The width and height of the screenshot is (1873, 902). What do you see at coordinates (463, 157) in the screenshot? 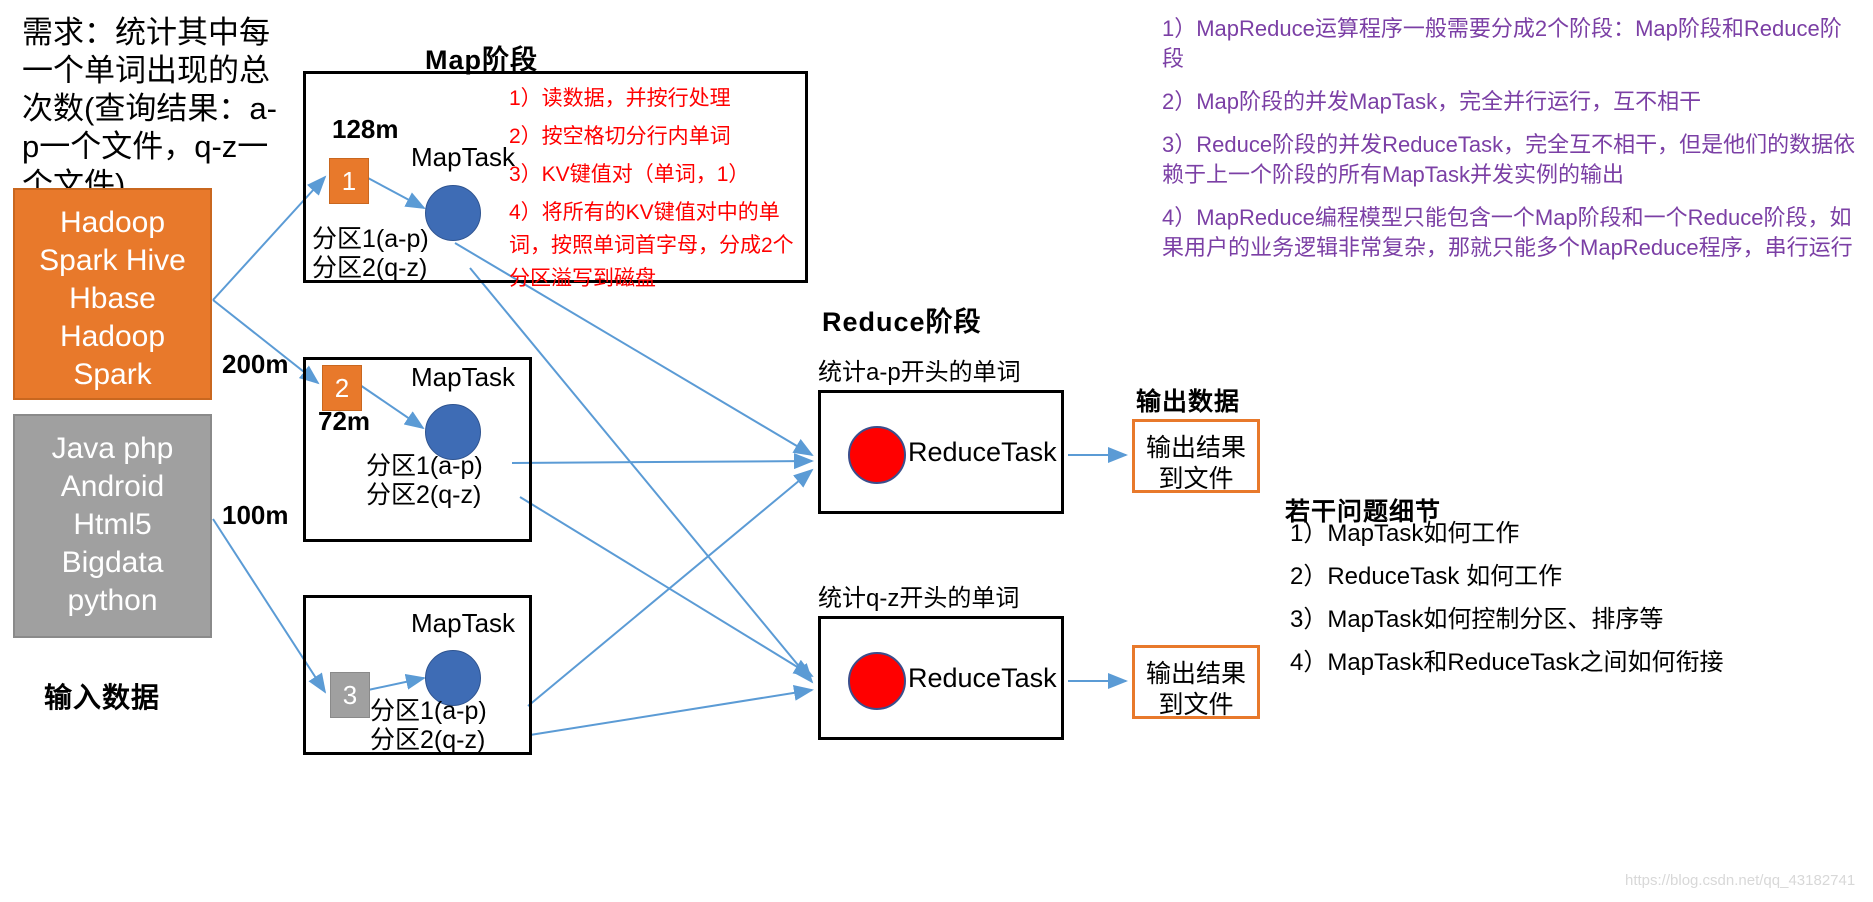
I see `maptask-label-1: MapTask` at bounding box center [463, 157].